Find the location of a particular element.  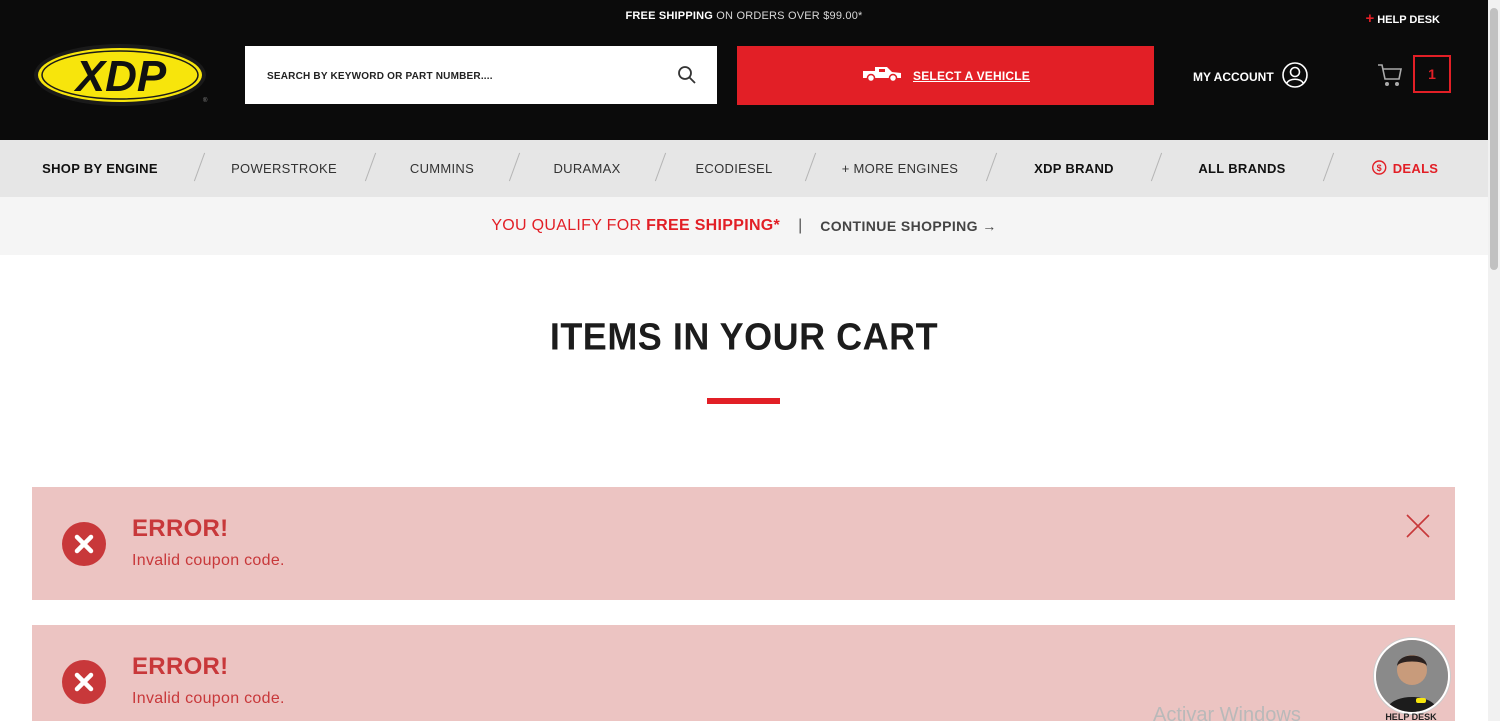

scrollbar-thumb is located at coordinates (1494, 139).